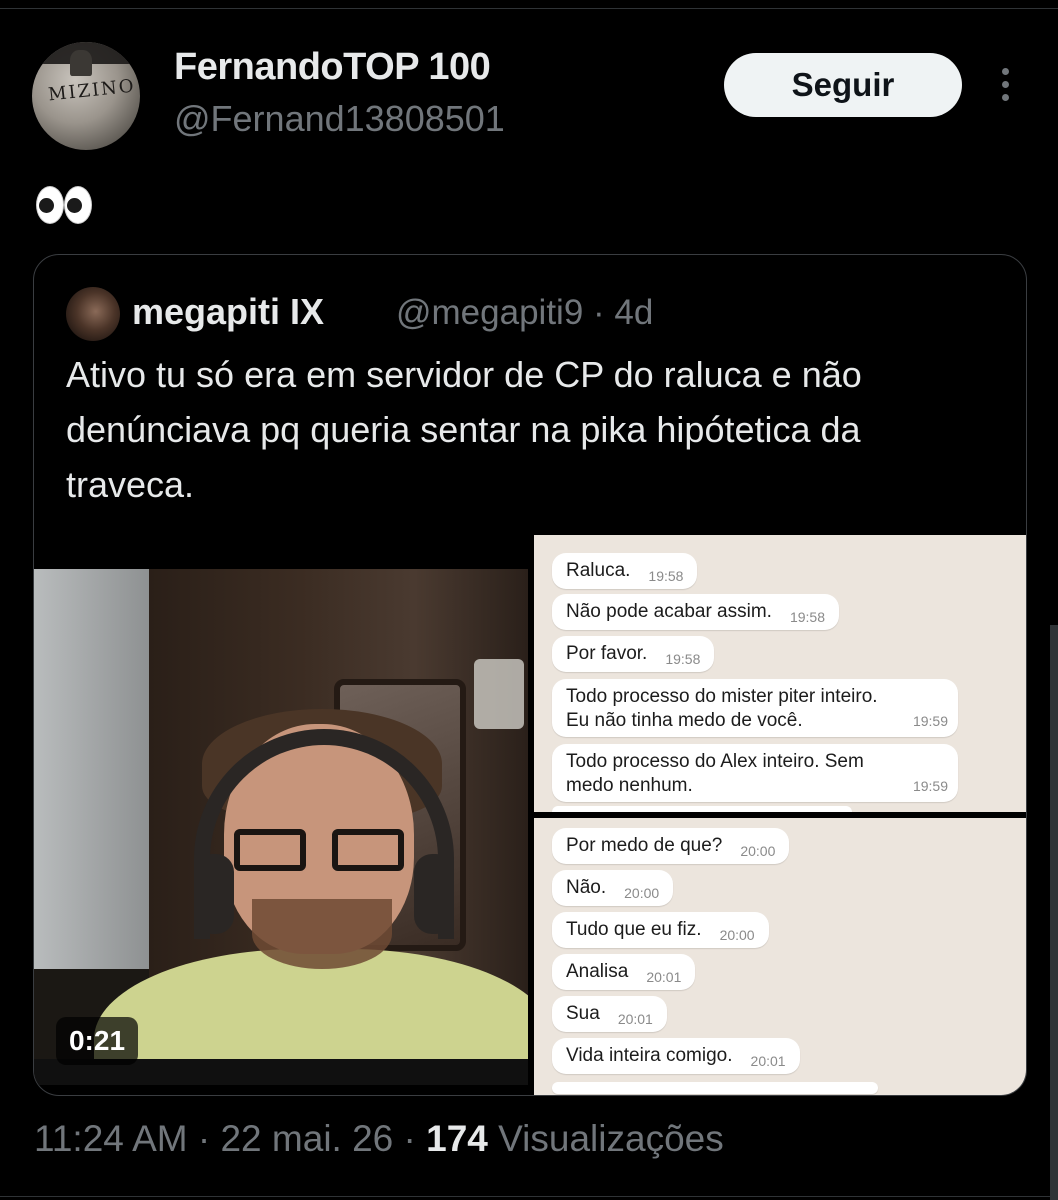  I want to click on video-duration-badge: 0:21, so click(97, 1041).